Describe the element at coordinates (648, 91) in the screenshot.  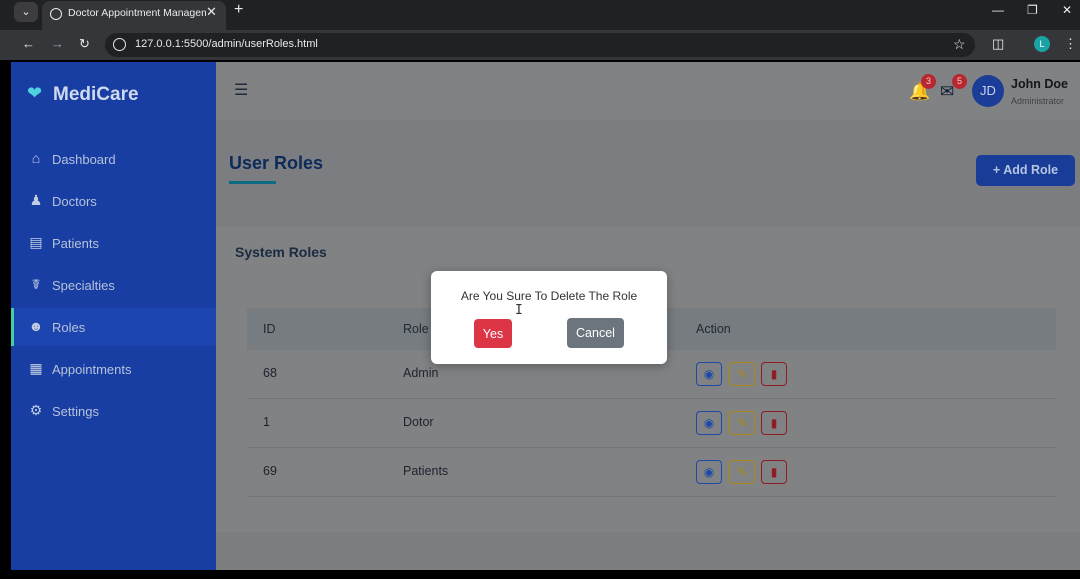
I see `top-header: ☰ 🔔 3 ✉ 5 JD John Doe Administrator` at that location.